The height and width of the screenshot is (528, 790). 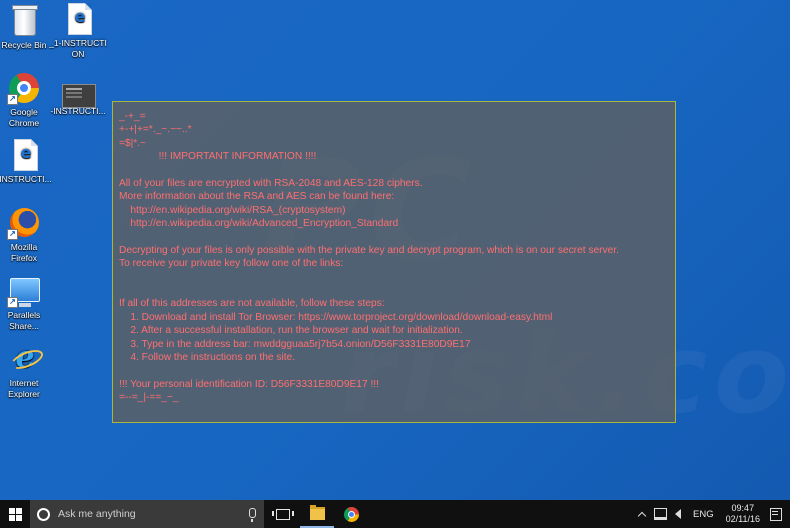 I want to click on network-icon, so click(x=660, y=514).